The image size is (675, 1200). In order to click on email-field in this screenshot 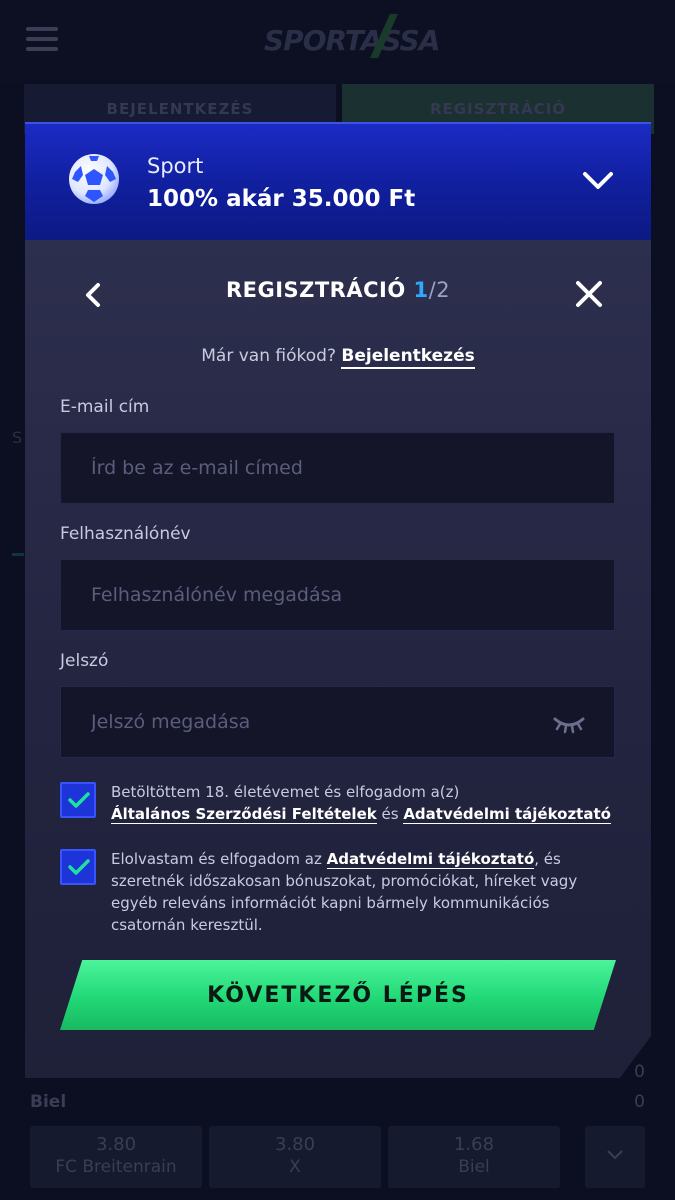, I will do `click(337, 468)`.